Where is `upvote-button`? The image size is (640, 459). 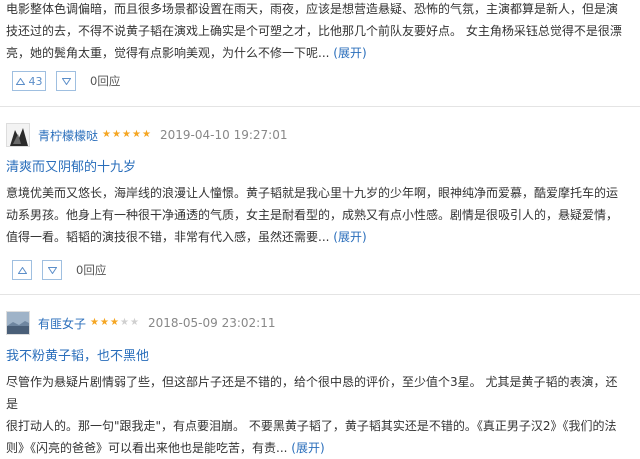
upvote-button is located at coordinates (22, 270).